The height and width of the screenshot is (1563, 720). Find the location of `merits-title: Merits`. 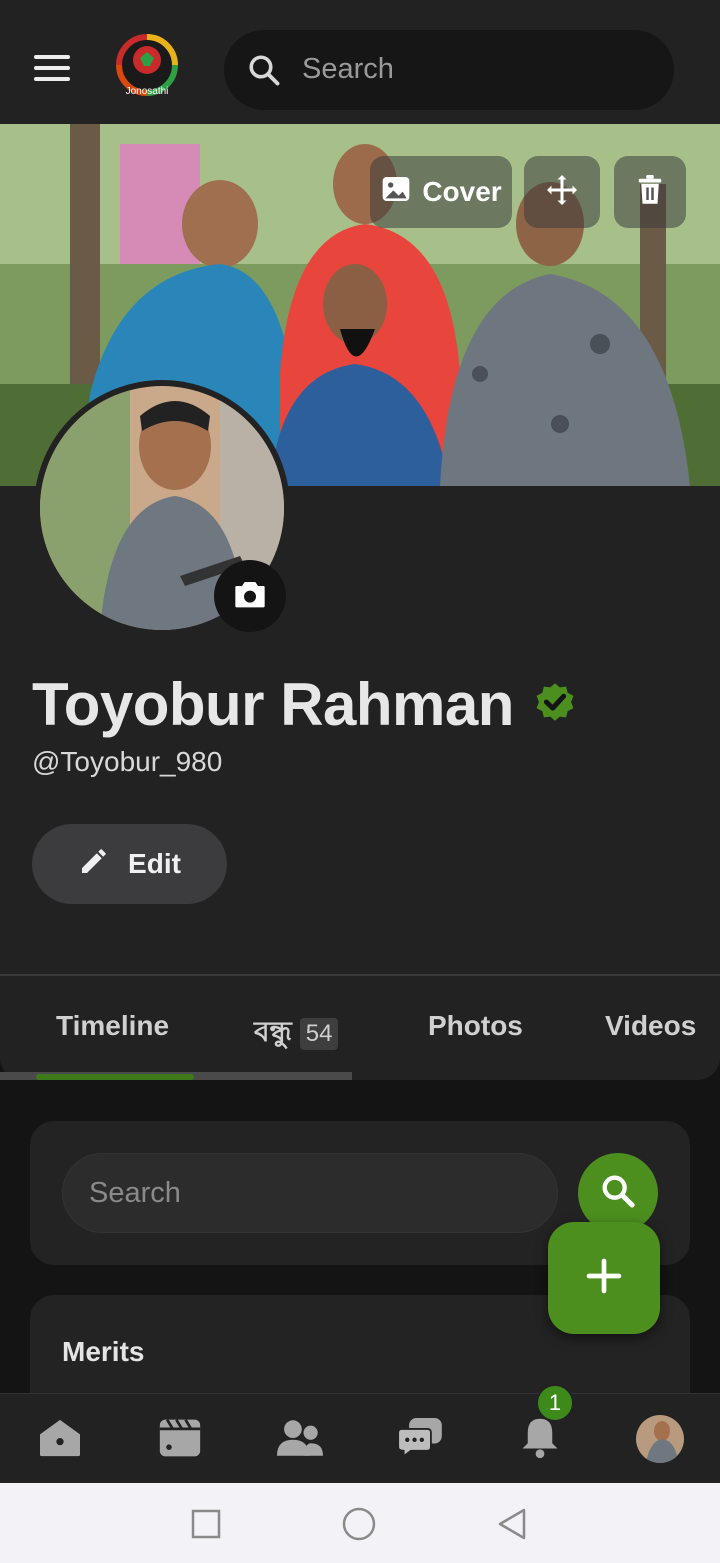

merits-title: Merits is located at coordinates (103, 1351).